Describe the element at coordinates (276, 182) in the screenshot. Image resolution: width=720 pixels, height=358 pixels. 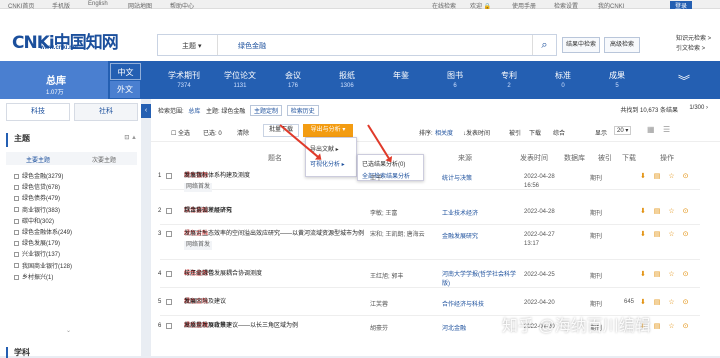
I see `row-title: 商业银行 绿色金融 发展指标体系构建及测度 网络首发` at that location.